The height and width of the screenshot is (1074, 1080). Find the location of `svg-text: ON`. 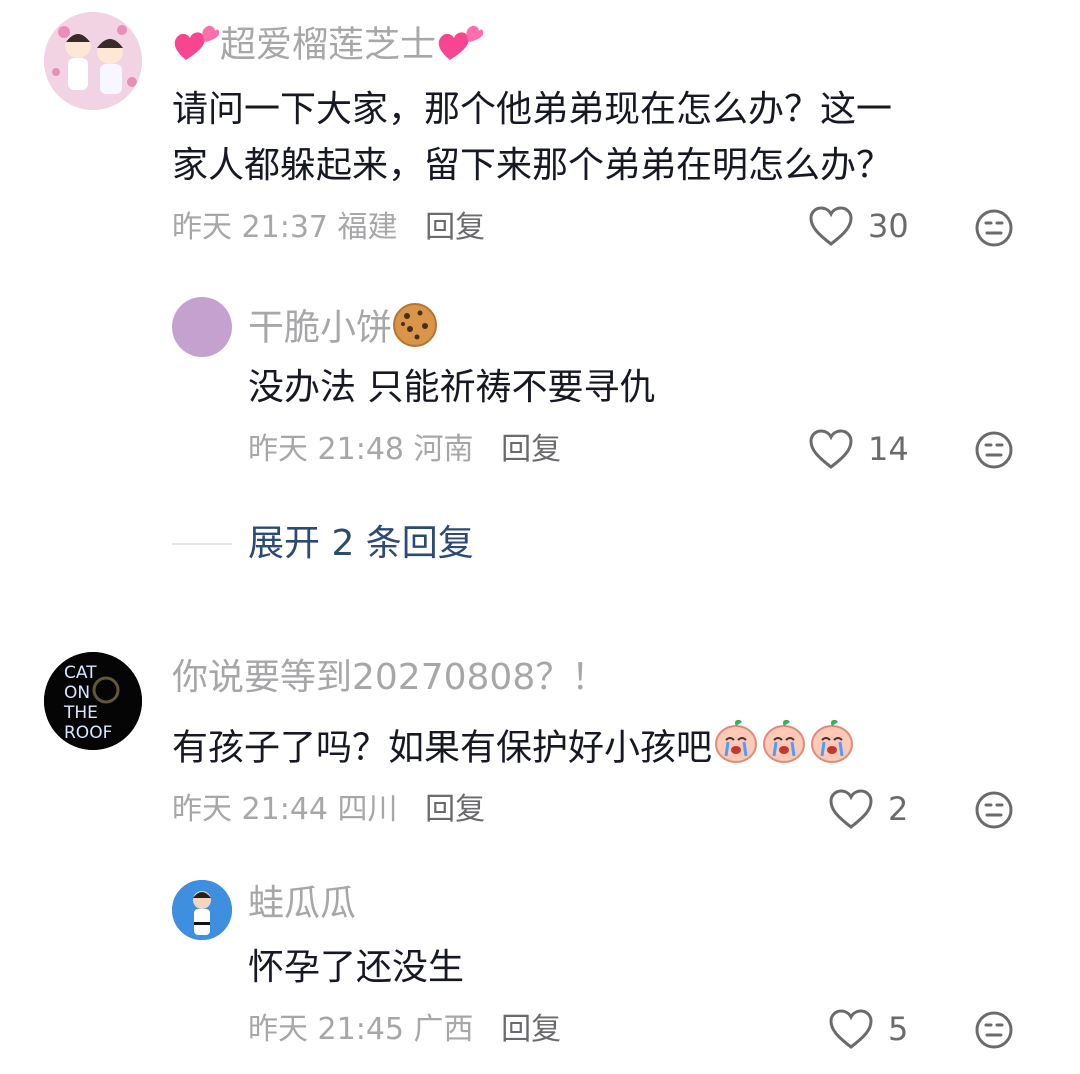

svg-text: ON is located at coordinates (77, 693).